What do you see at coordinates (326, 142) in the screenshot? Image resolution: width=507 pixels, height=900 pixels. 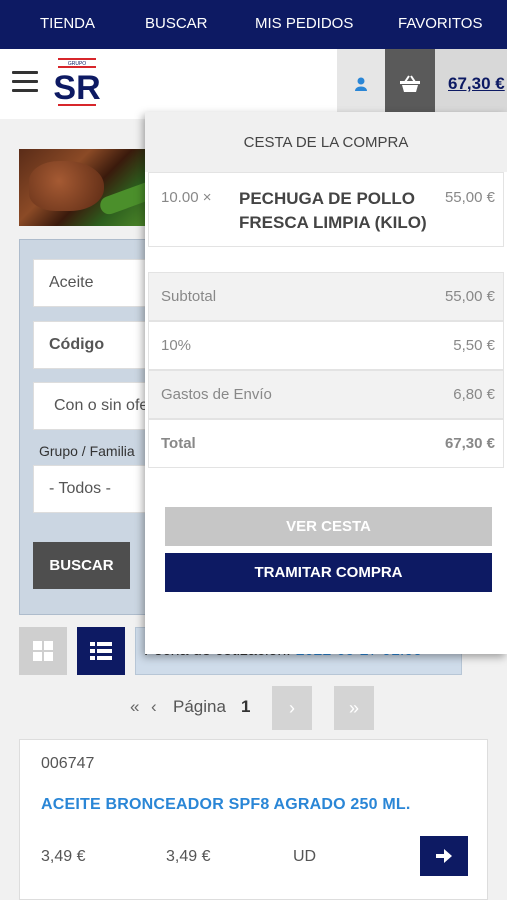 I see `mini-cart-title: CESTA DE LA COMPRA` at bounding box center [326, 142].